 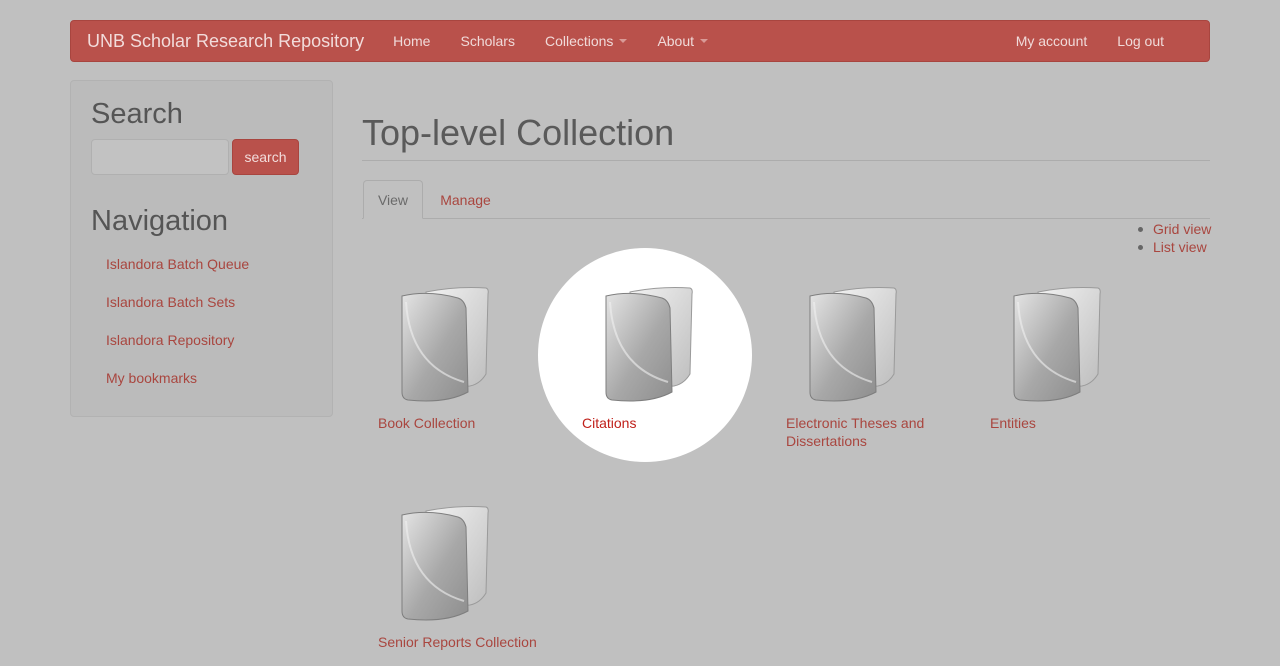 I want to click on navigation-heading: Navigation, so click(x=160, y=221).